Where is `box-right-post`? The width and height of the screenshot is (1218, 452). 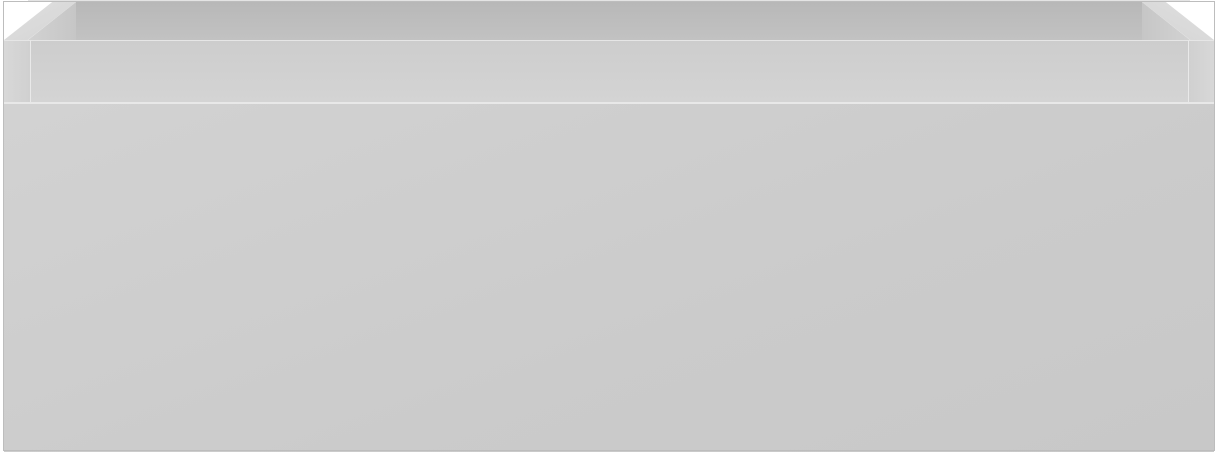
box-right-post is located at coordinates (1201, 71).